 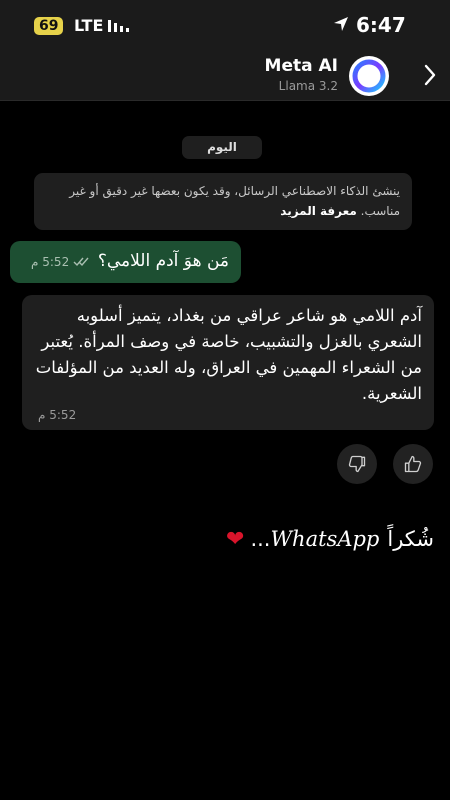 What do you see at coordinates (89, 25) in the screenshot?
I see `network-type: LTE` at bounding box center [89, 25].